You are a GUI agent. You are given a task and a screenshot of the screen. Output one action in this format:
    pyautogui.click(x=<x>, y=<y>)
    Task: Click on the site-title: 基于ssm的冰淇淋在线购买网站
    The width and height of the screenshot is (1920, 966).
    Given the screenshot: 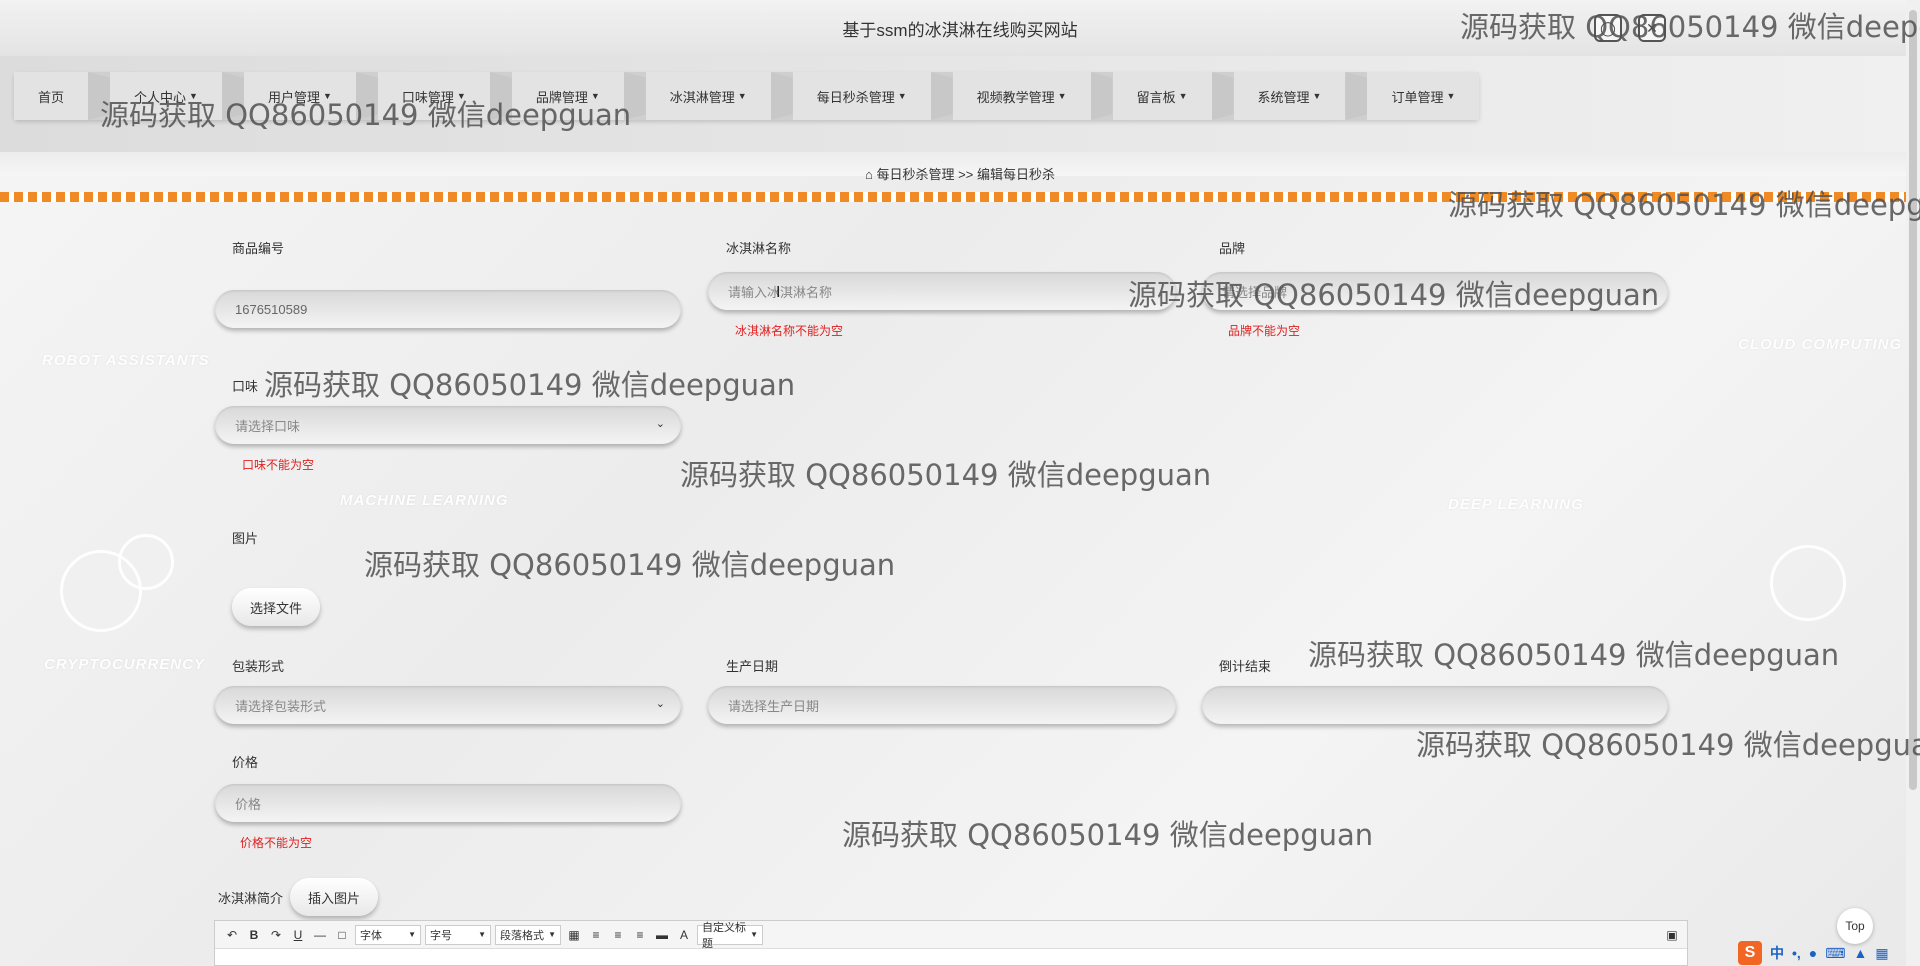 What is the action you would take?
    pyautogui.click(x=960, y=30)
    